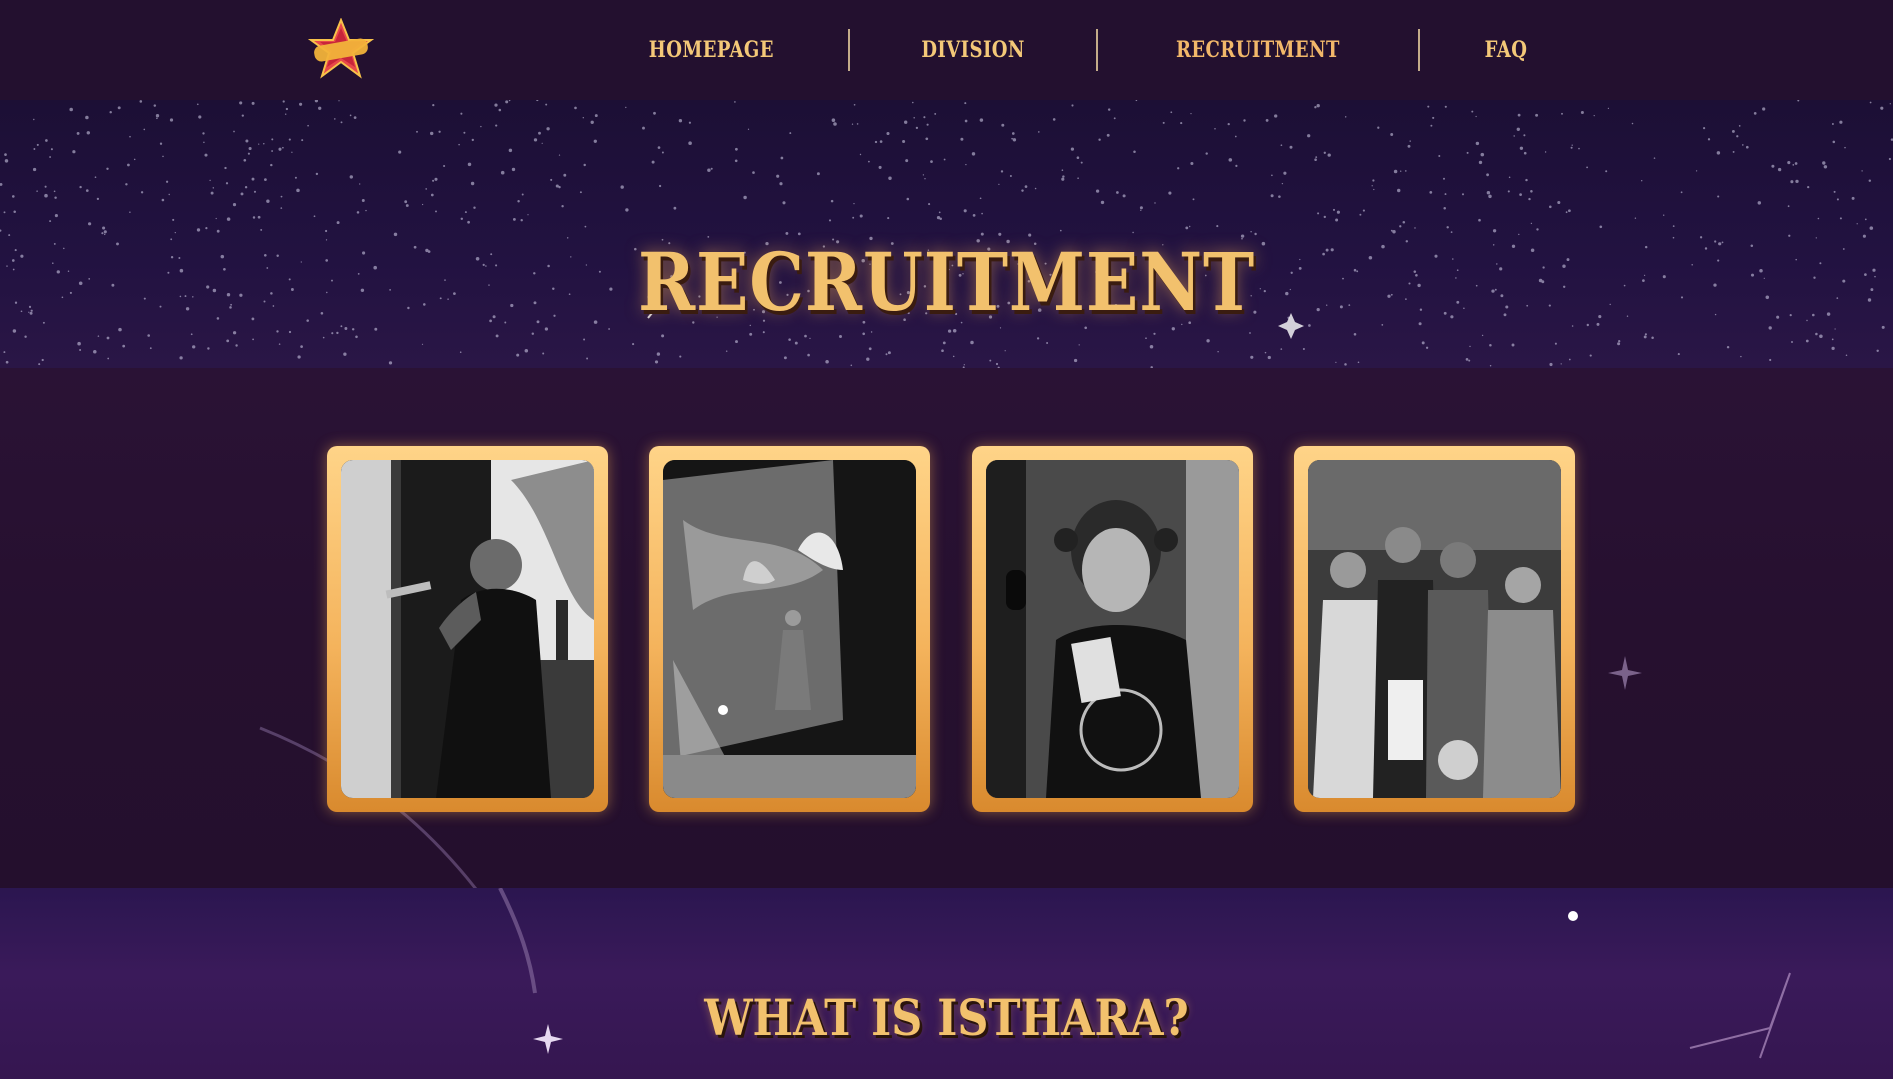 This screenshot has width=1893, height=1079. I want to click on constellation-decoration, so click(1144, 973).